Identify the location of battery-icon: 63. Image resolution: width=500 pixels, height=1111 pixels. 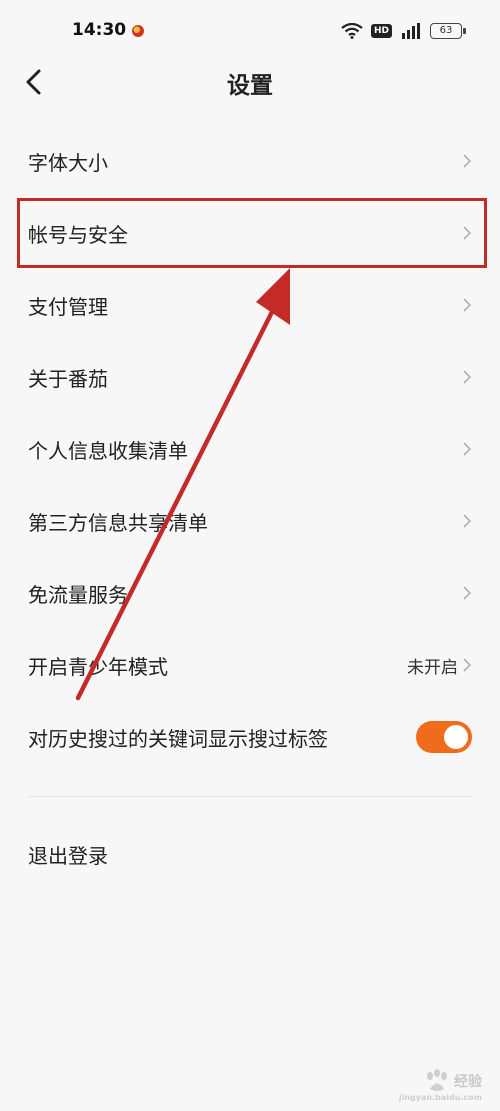
(448, 31).